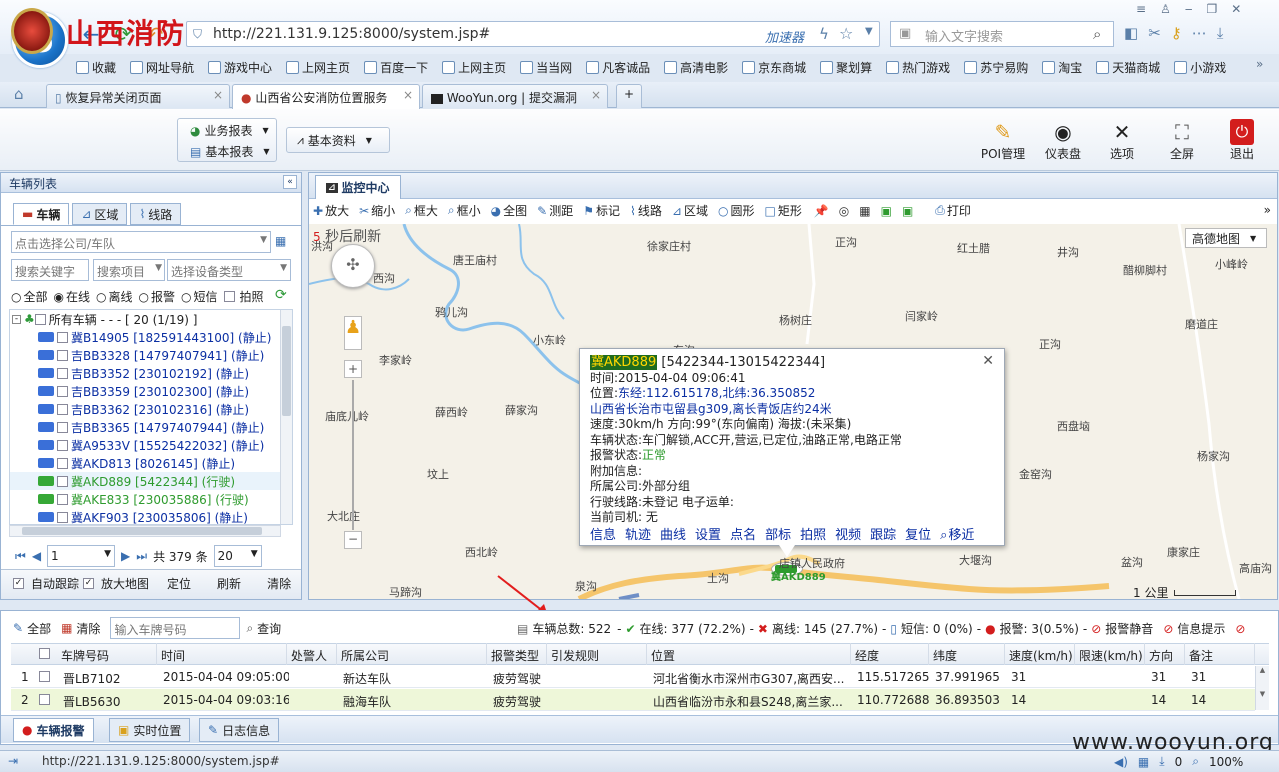 The height and width of the screenshot is (772, 1279). What do you see at coordinates (100, 214) in the screenshot?
I see `tab-area: ⊿ 区域` at bounding box center [100, 214].